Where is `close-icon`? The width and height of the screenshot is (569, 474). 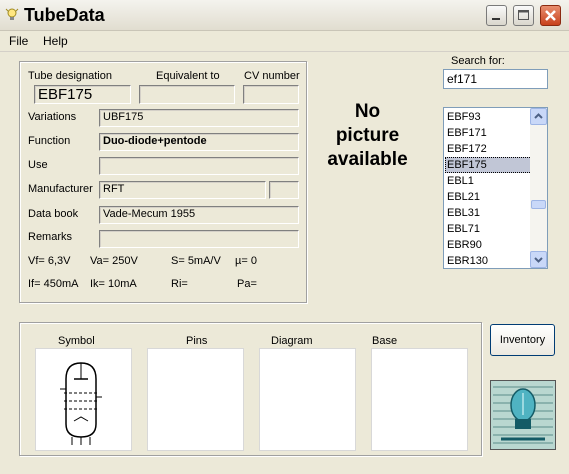
close-icon is located at coordinates (550, 15).